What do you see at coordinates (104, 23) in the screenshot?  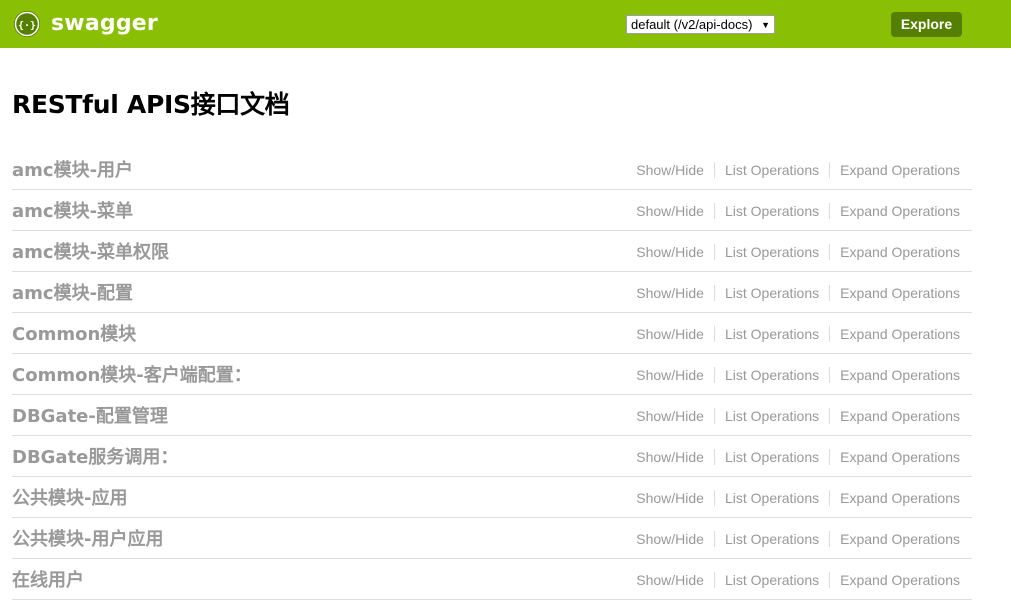 I see `brand-name: swagger` at bounding box center [104, 23].